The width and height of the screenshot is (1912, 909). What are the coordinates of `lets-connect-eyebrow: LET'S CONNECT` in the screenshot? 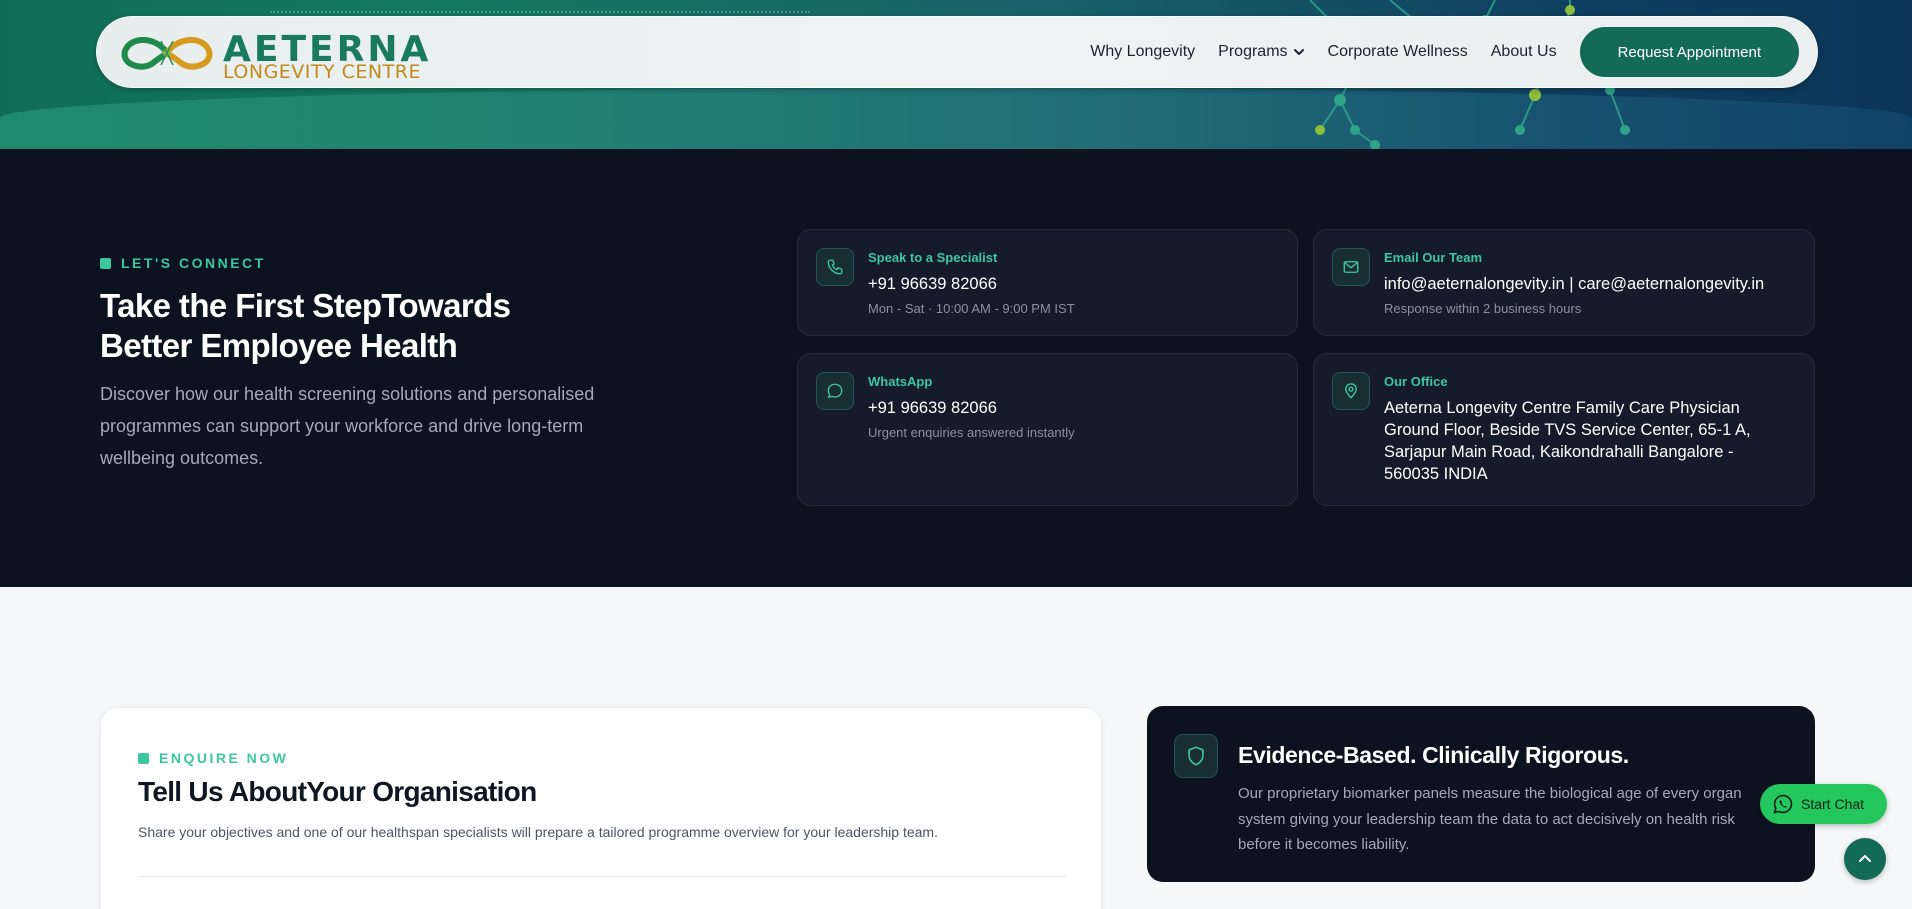 It's located at (183, 263).